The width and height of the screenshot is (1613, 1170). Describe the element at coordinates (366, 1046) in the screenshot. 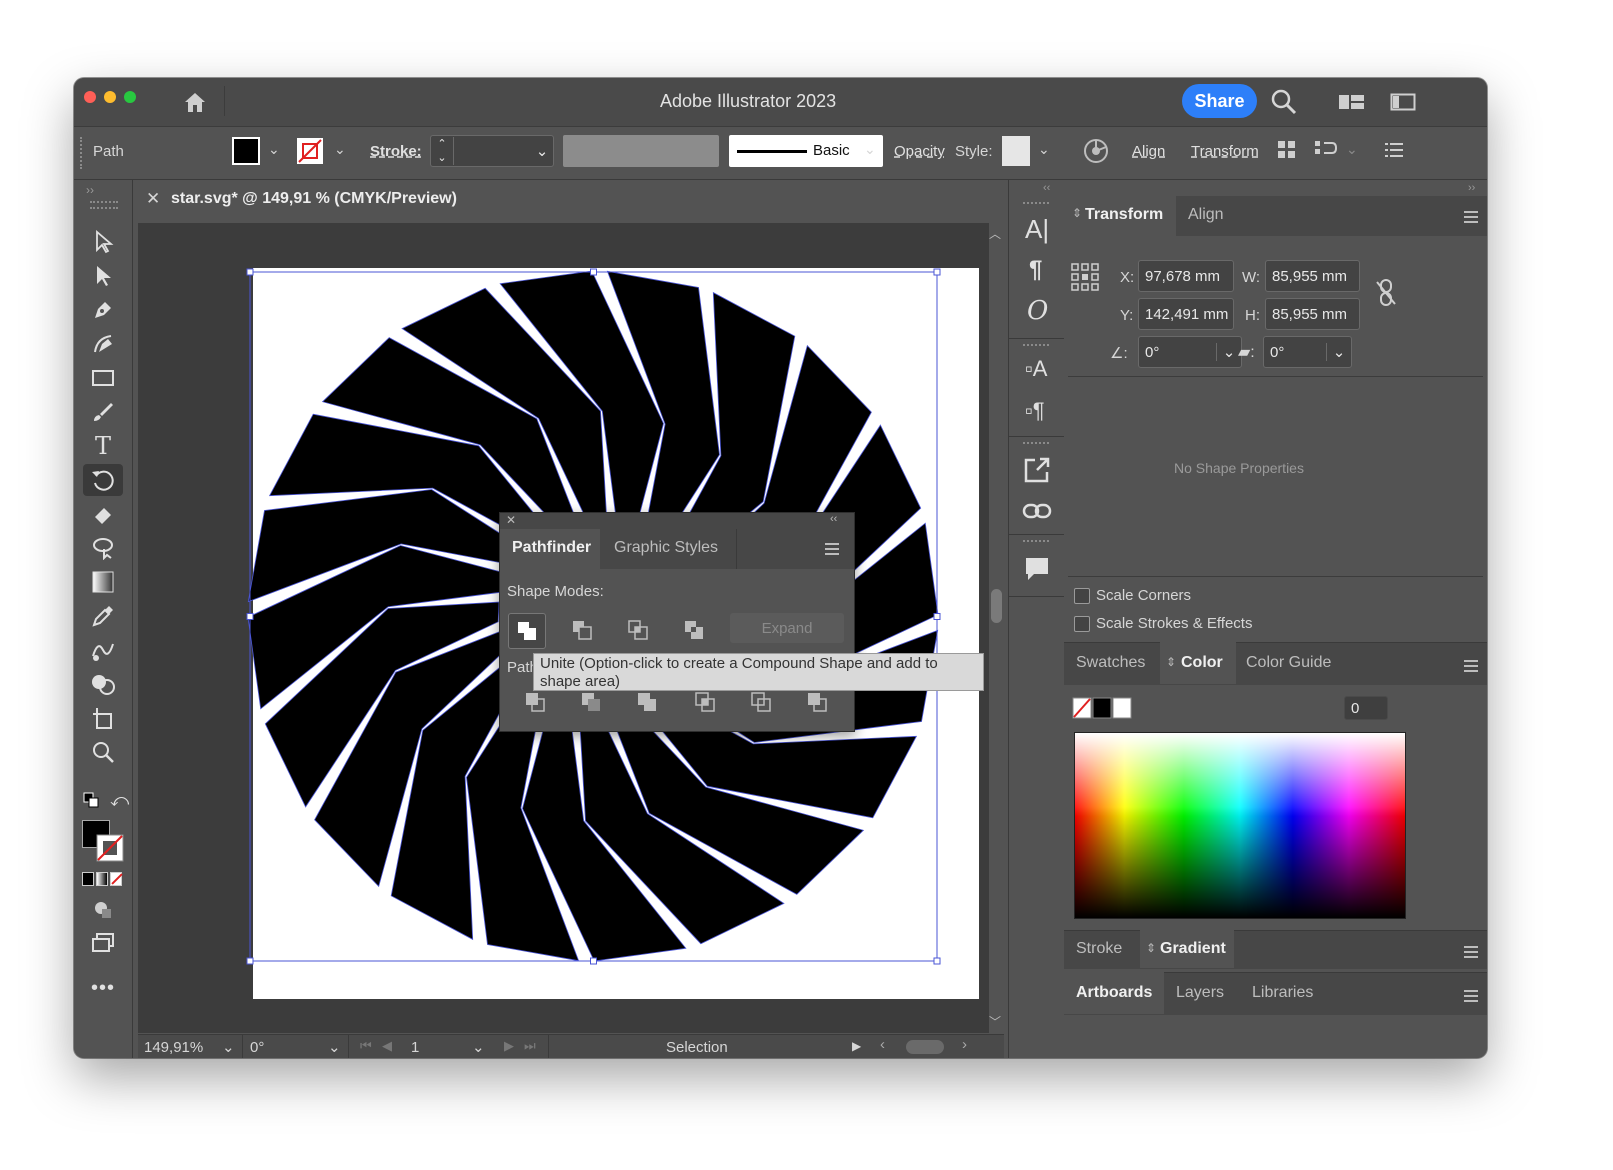

I see `first-artboard-icon: ⏮` at that location.